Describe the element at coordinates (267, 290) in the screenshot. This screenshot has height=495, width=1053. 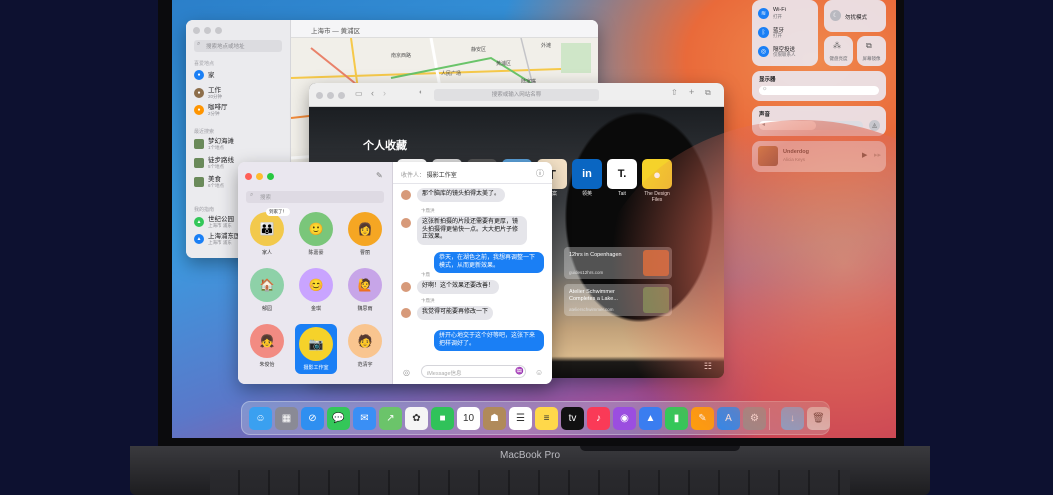
I see `pinned-conversation: 🏠 郁园` at that location.